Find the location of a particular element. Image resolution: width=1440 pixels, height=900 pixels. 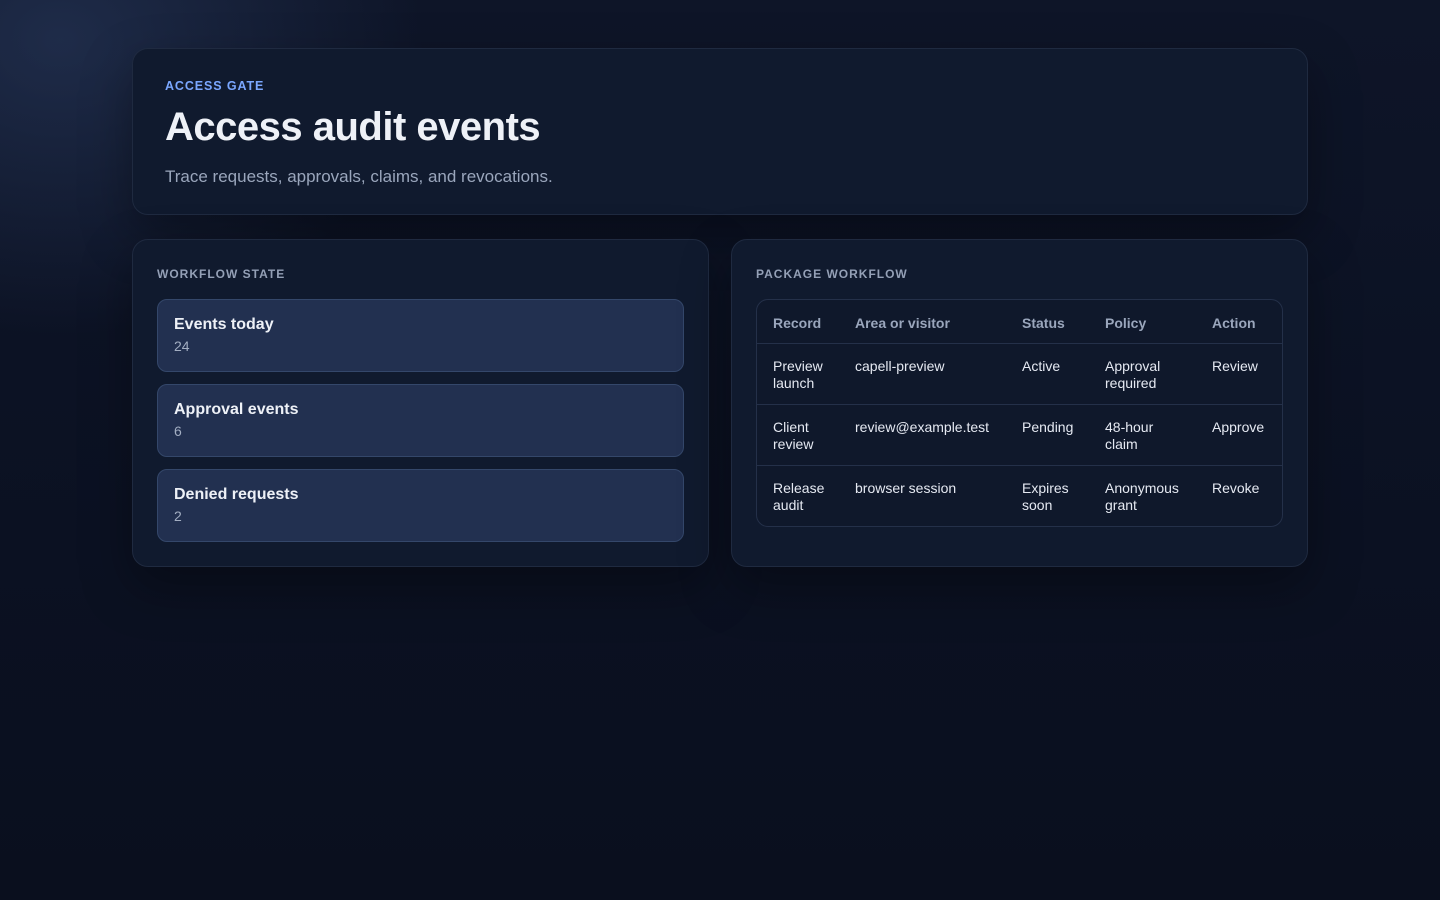

column-header-area: Area or visitor is located at coordinates (922, 322).